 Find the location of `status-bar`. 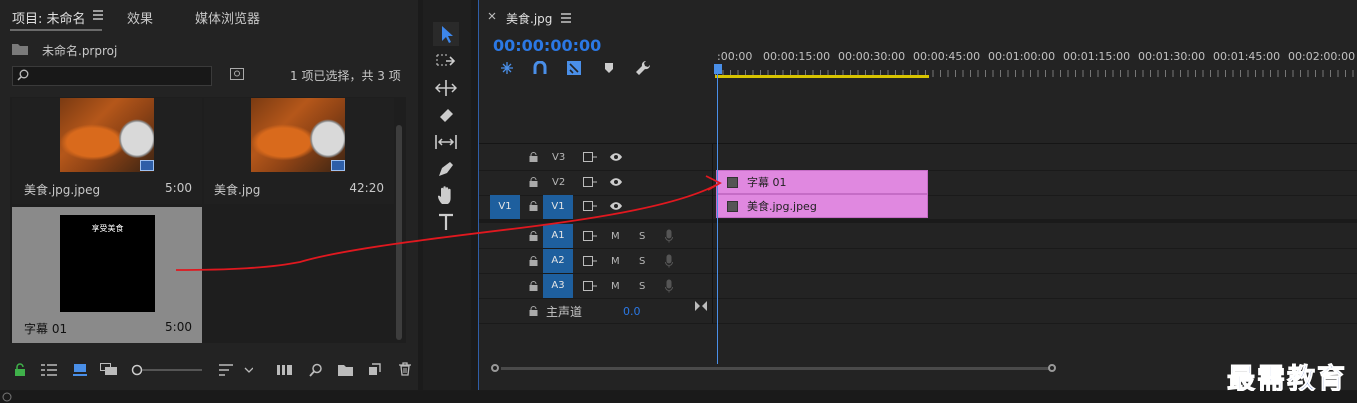

status-bar is located at coordinates (678, 397).